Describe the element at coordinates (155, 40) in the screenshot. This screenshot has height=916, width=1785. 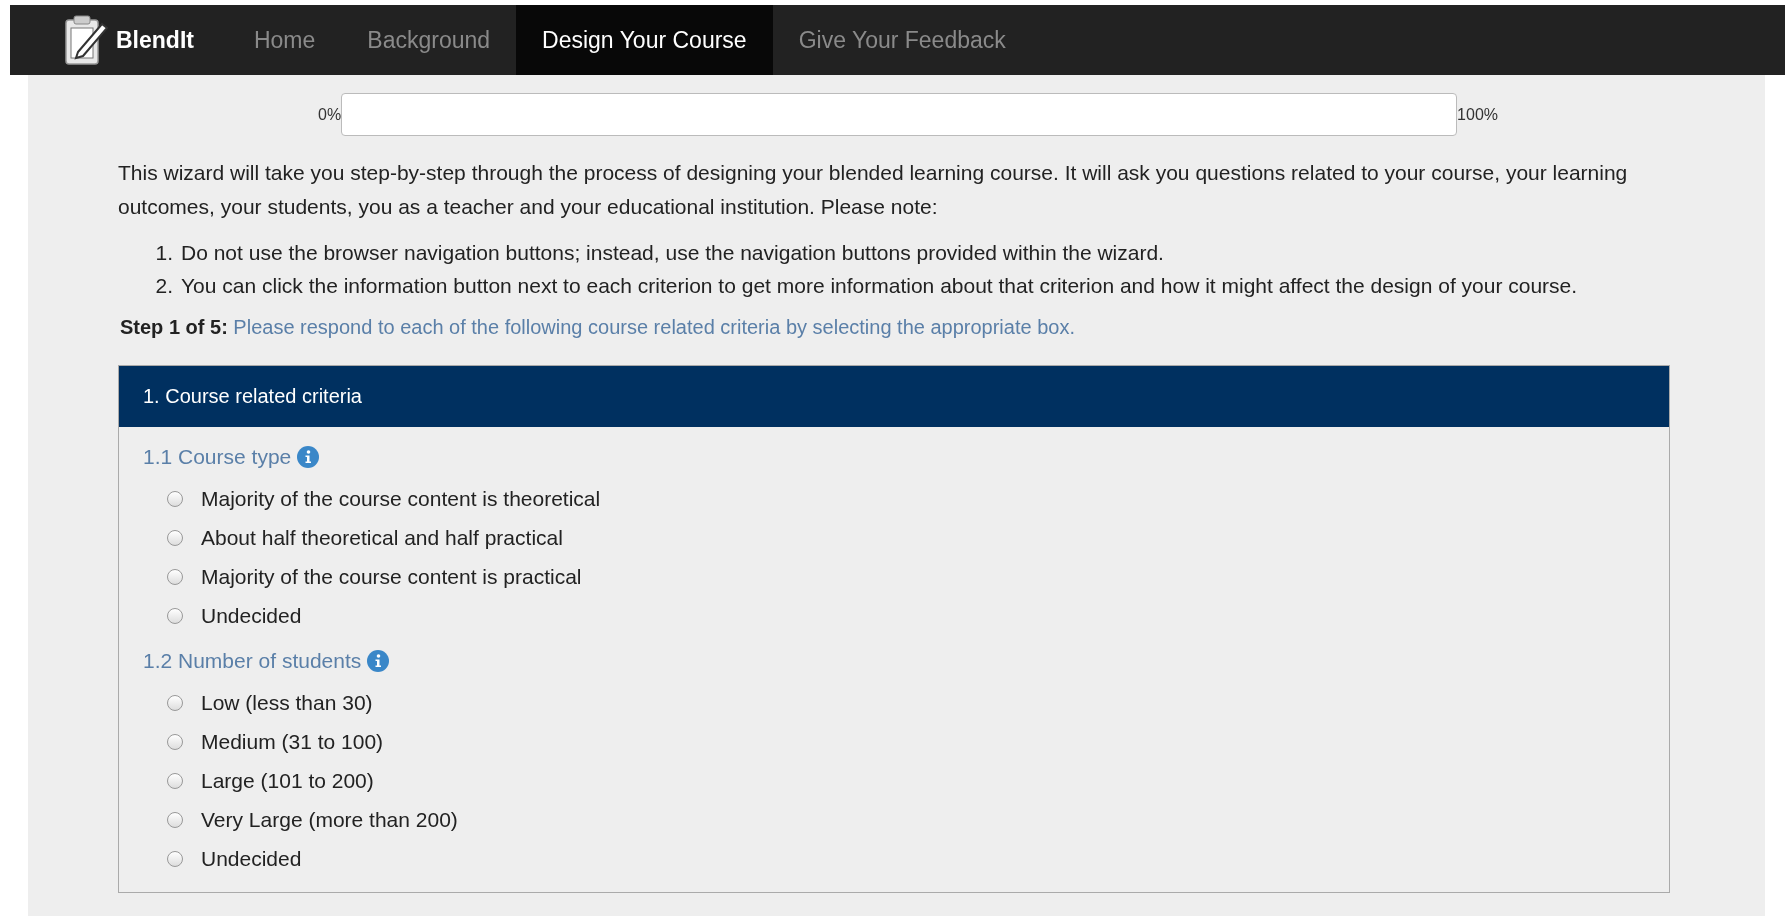
I see `brand-name: BlendIt` at that location.